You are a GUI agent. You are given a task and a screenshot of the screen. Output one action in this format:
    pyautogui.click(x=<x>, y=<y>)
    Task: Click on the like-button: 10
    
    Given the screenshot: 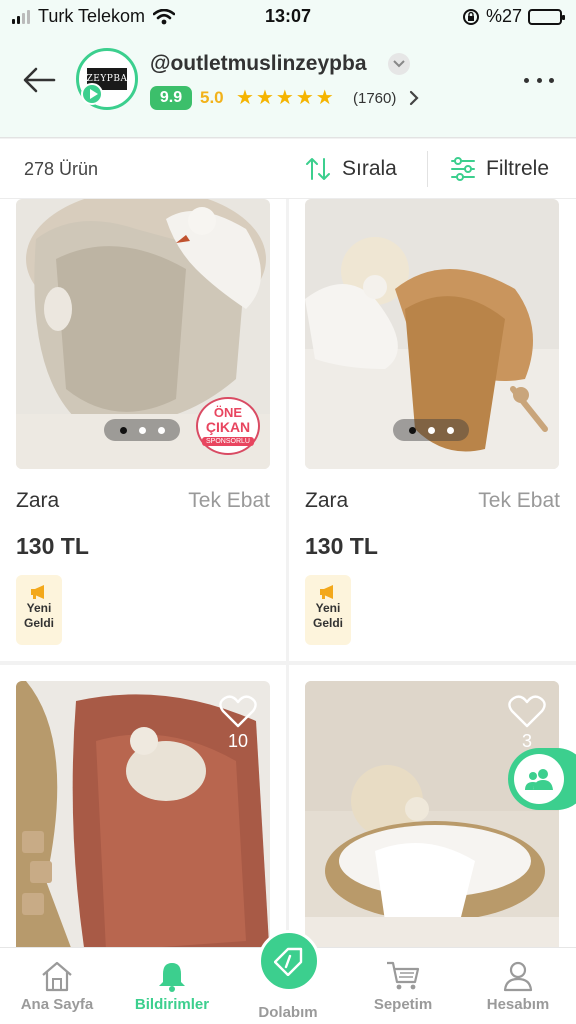 What is the action you would take?
    pyautogui.click(x=238, y=723)
    